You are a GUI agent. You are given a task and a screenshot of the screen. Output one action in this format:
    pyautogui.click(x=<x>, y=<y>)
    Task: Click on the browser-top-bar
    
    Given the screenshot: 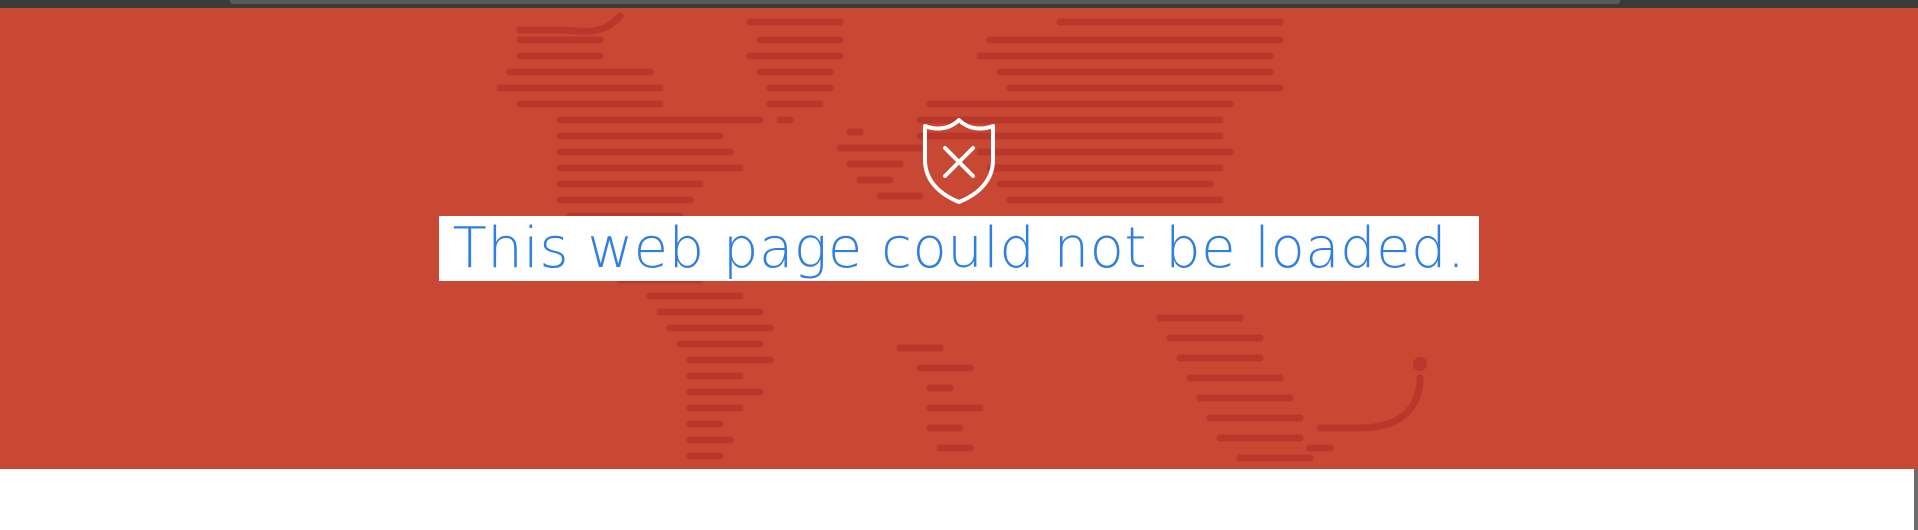 What is the action you would take?
    pyautogui.click(x=959, y=4)
    